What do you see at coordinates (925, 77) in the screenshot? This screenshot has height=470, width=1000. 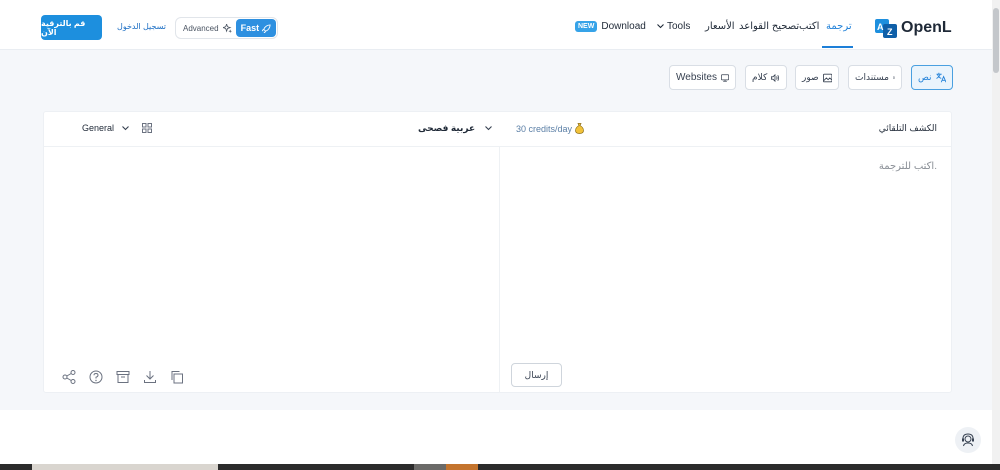 I see `tab-text-label: نص` at bounding box center [925, 77].